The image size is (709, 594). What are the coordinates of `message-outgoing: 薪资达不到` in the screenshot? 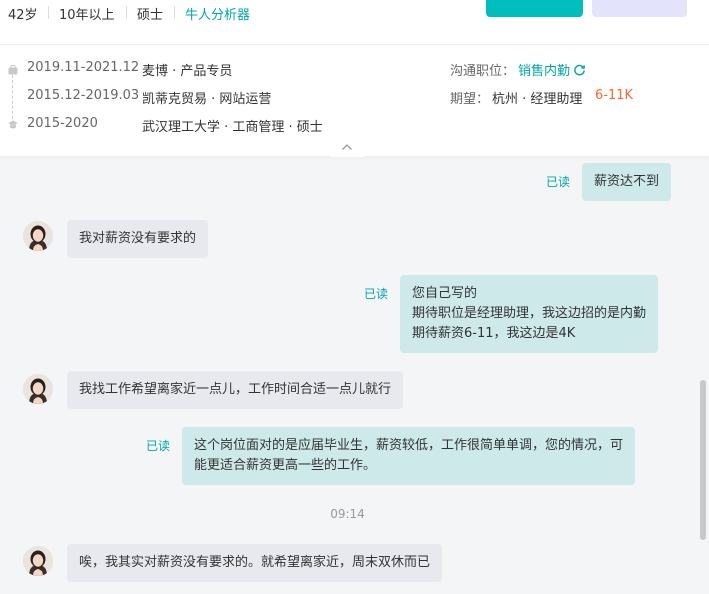 It's located at (627, 182).